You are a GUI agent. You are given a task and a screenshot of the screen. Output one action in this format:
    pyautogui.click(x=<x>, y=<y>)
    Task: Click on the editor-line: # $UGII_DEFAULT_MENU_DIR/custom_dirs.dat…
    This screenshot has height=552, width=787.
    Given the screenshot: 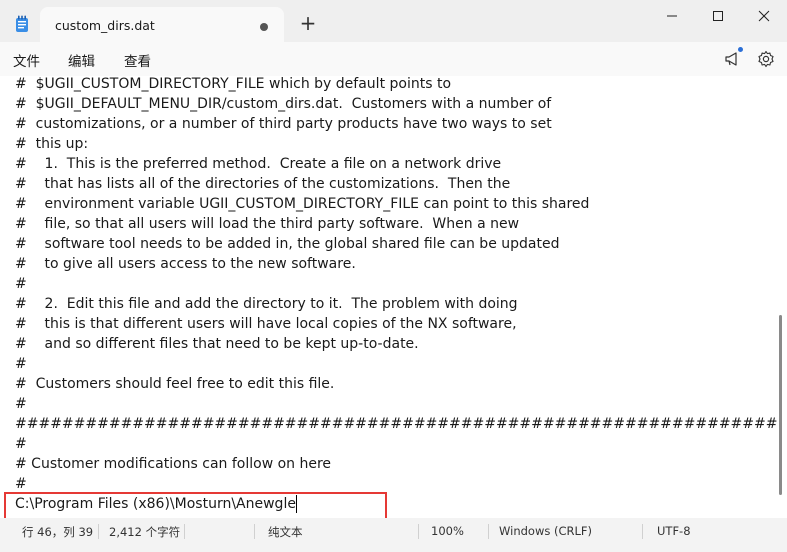 What is the action you would take?
    pyautogui.click(x=283, y=104)
    